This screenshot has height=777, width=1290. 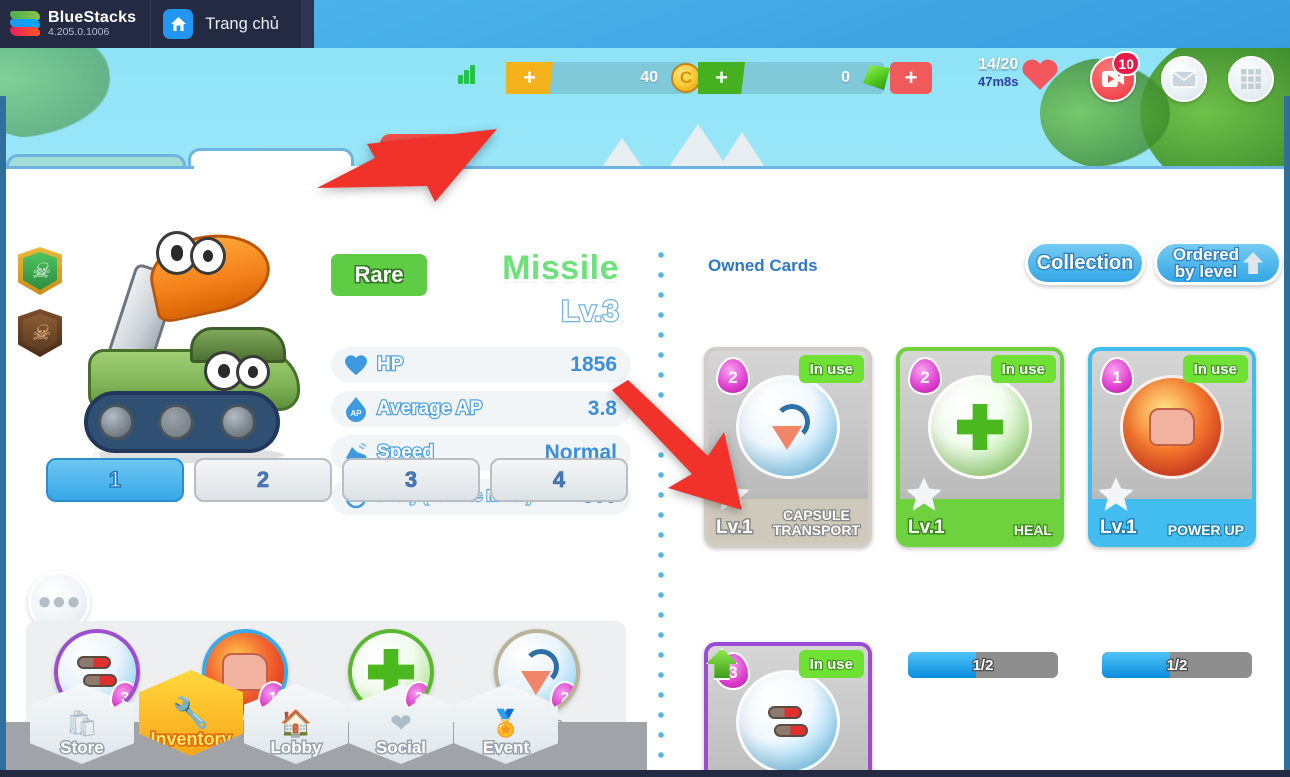 I want to click on double-fire-orb-icon, so click(x=788, y=720).